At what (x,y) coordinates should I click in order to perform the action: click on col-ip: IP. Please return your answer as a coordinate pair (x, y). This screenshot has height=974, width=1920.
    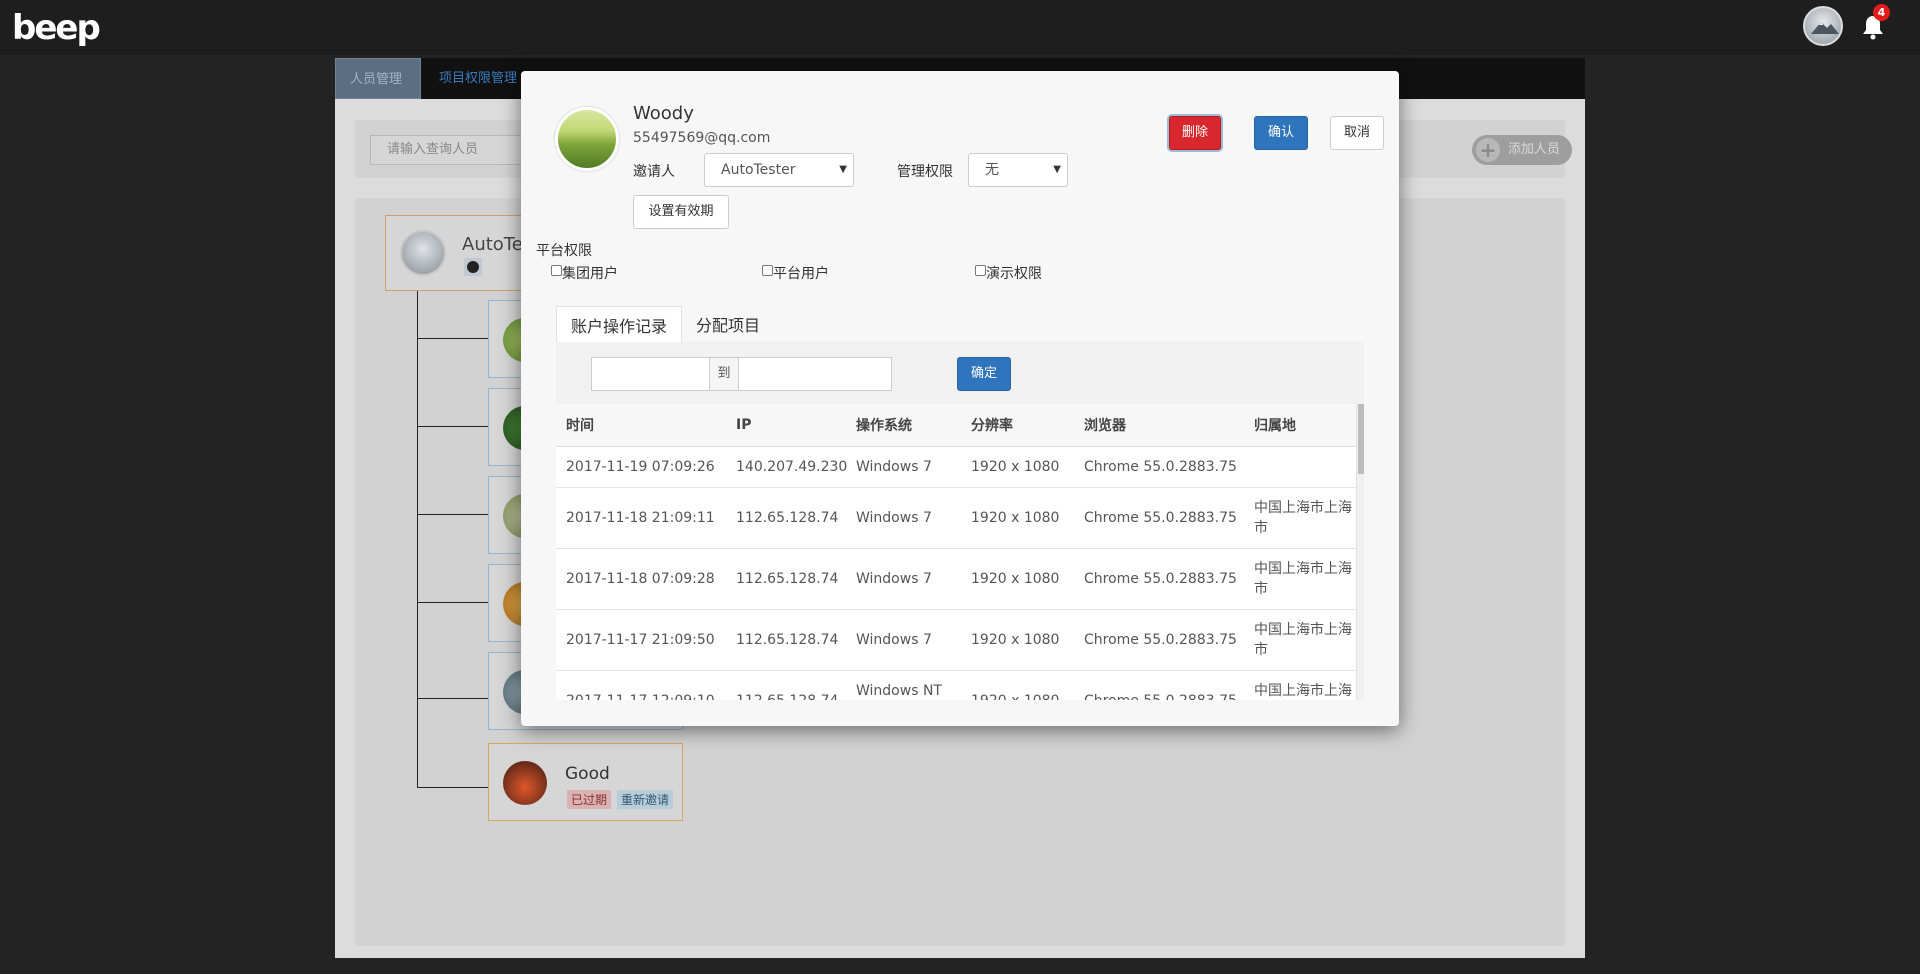
    Looking at the image, I should click on (786, 425).